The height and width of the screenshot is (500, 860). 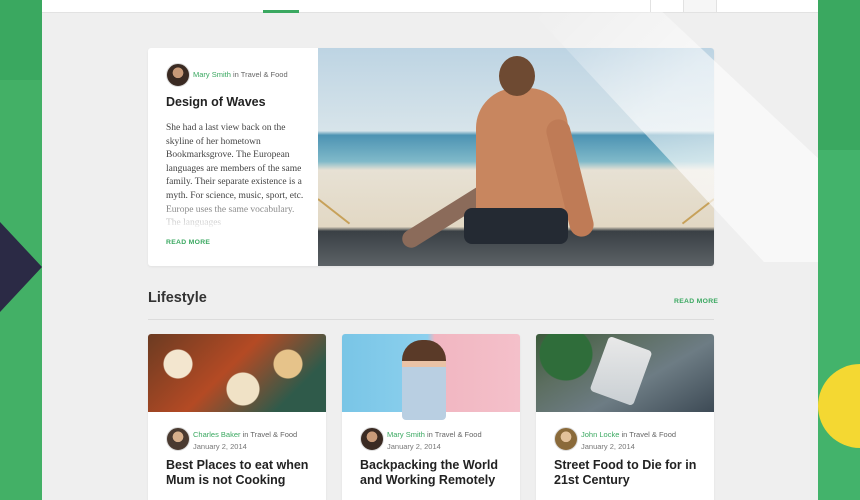 What do you see at coordinates (517, 76) in the screenshot?
I see `photo-person-head` at bounding box center [517, 76].